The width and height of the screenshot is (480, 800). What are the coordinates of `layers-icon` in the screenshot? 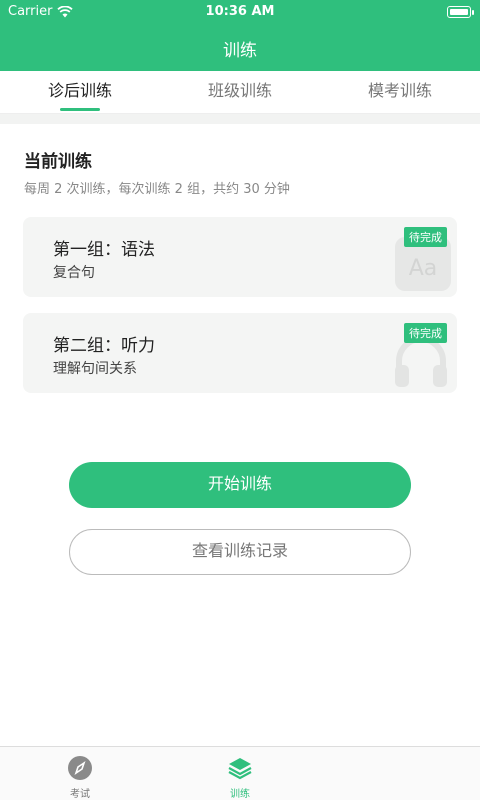 It's located at (240, 769).